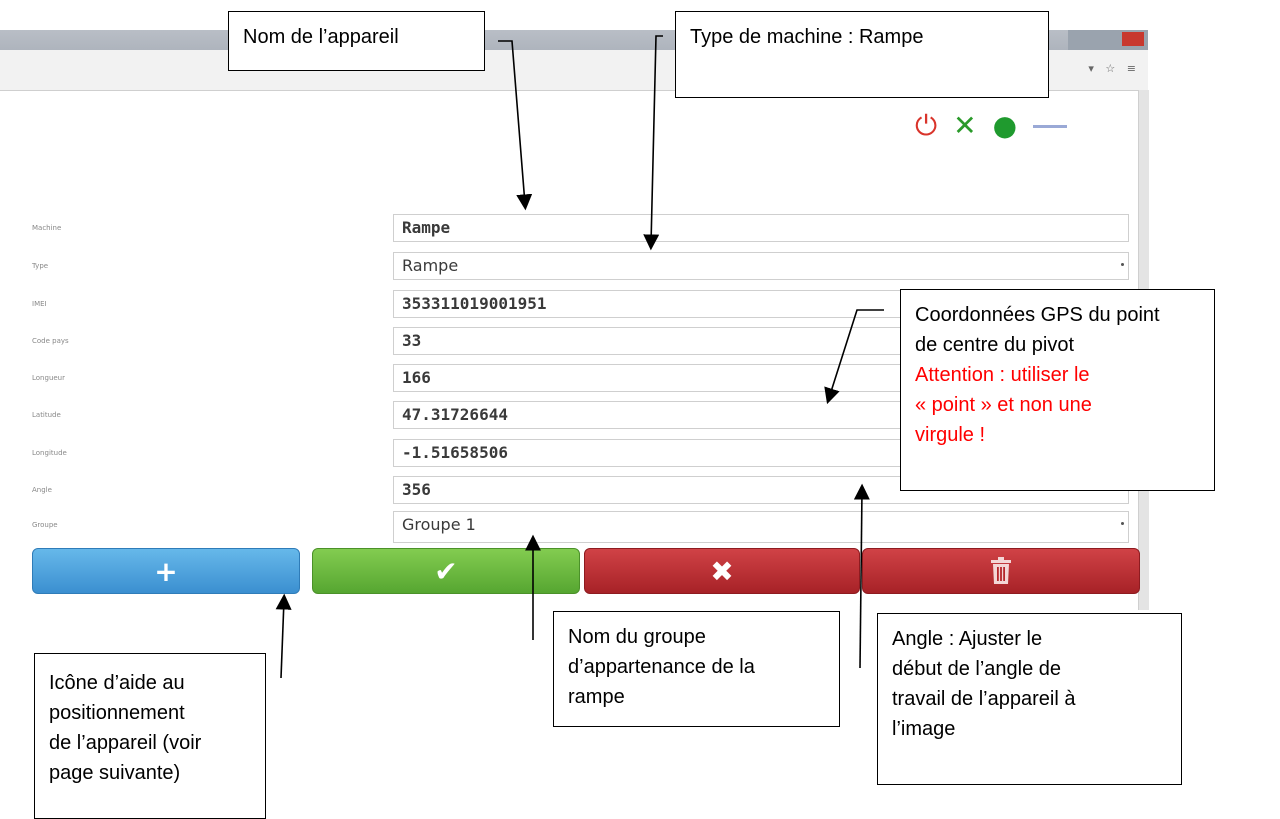  Describe the element at coordinates (994, 345) in the screenshot. I see `callout-text: de centre du pivot` at that location.